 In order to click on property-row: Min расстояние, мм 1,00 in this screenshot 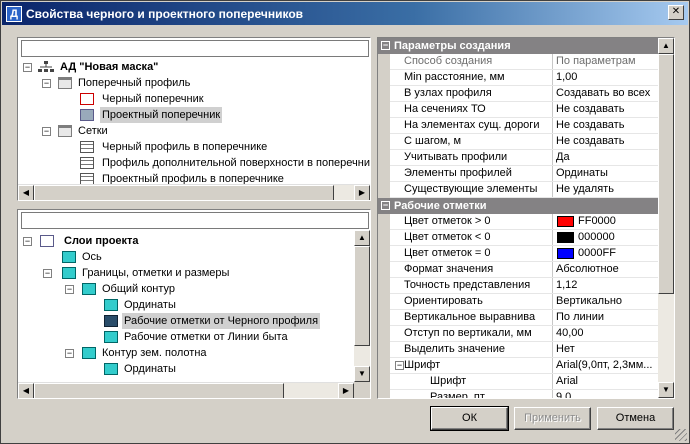, I will do `click(518, 78)`.